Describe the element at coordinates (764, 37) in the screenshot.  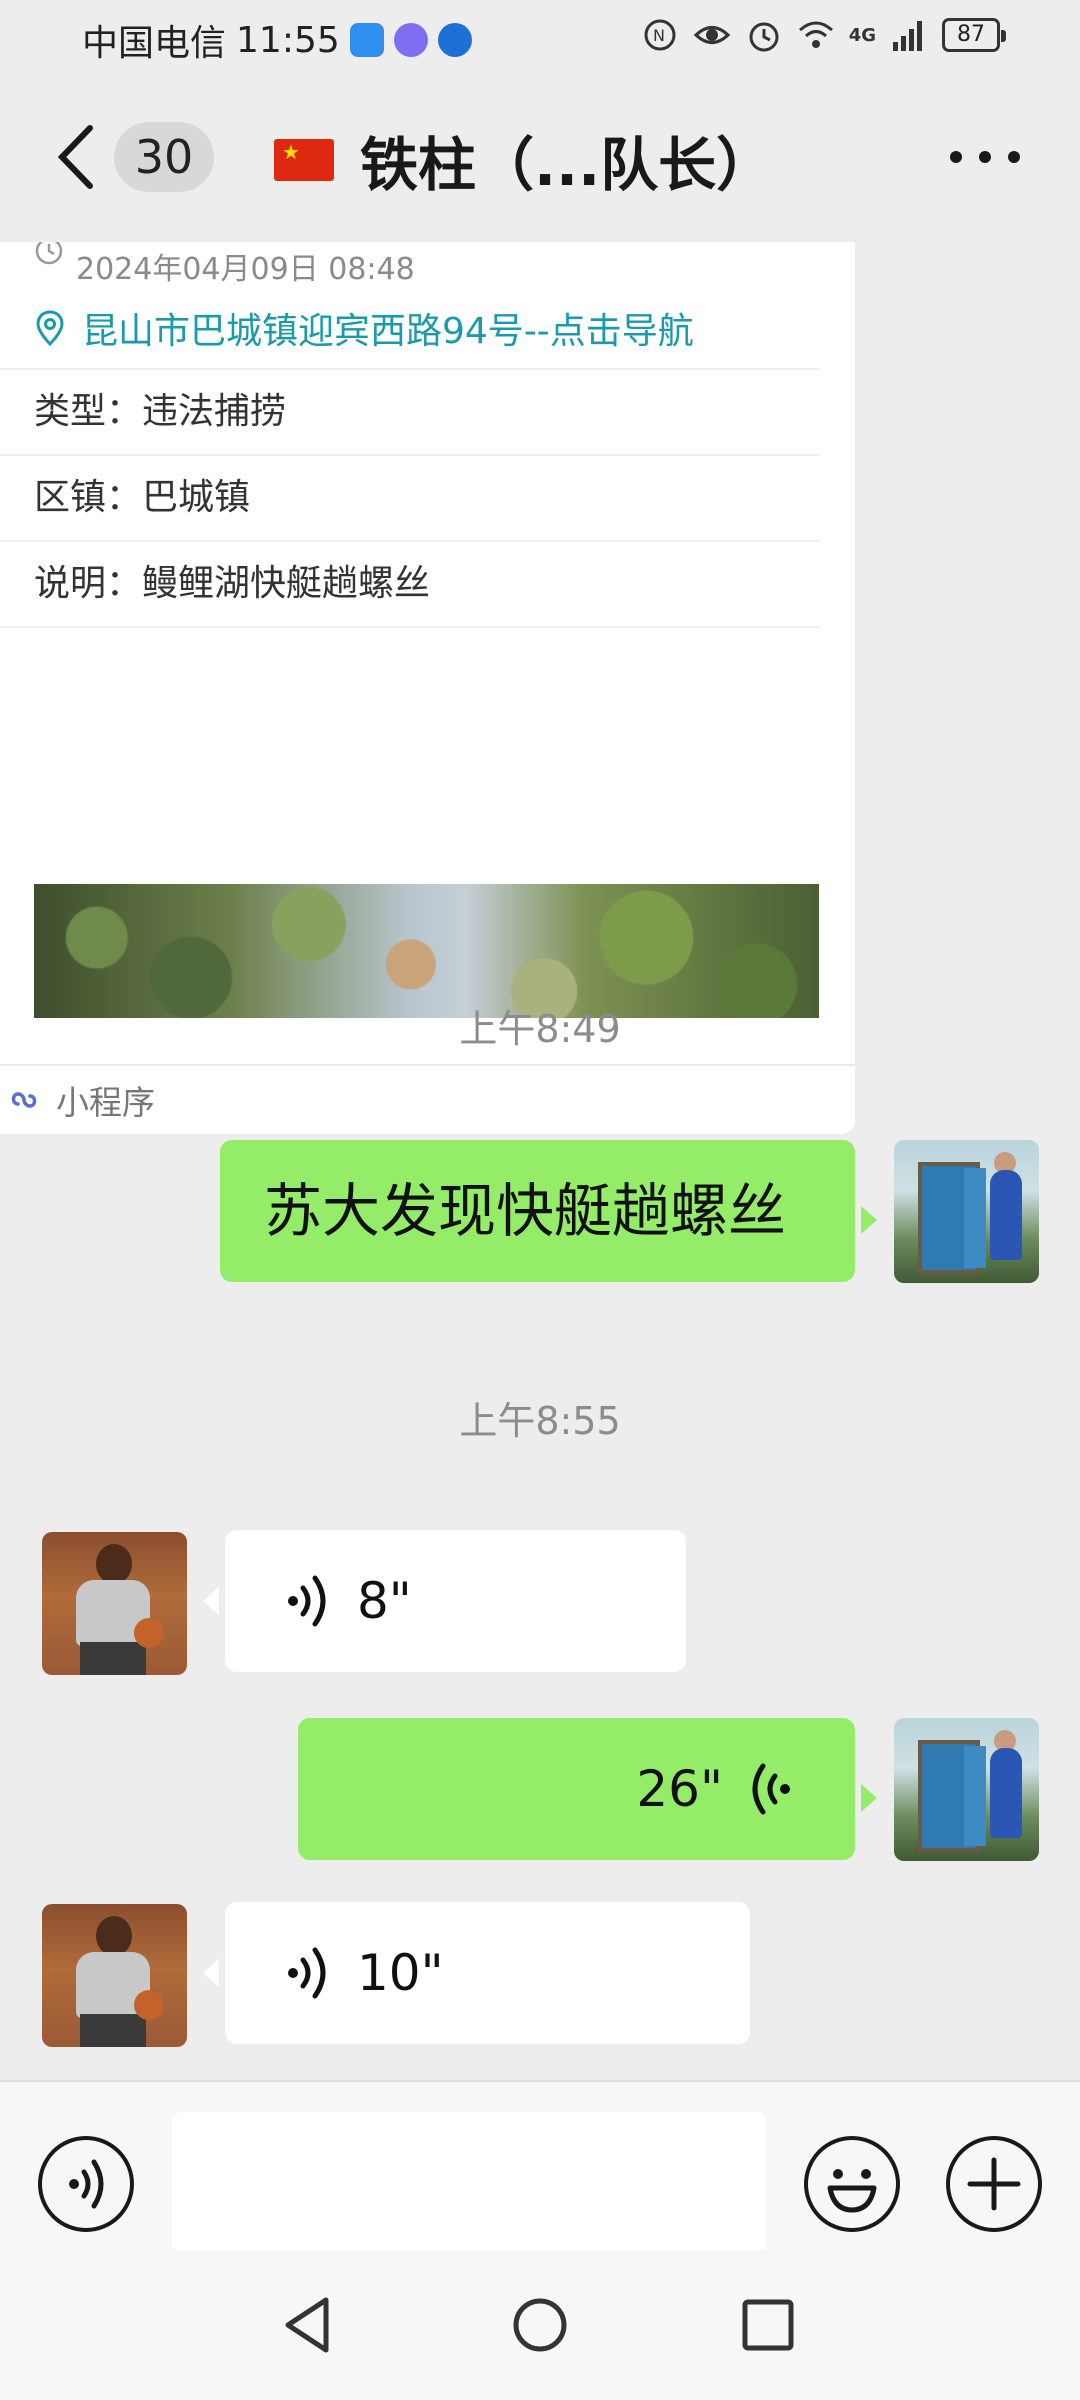
I see `alarm-icon` at that location.